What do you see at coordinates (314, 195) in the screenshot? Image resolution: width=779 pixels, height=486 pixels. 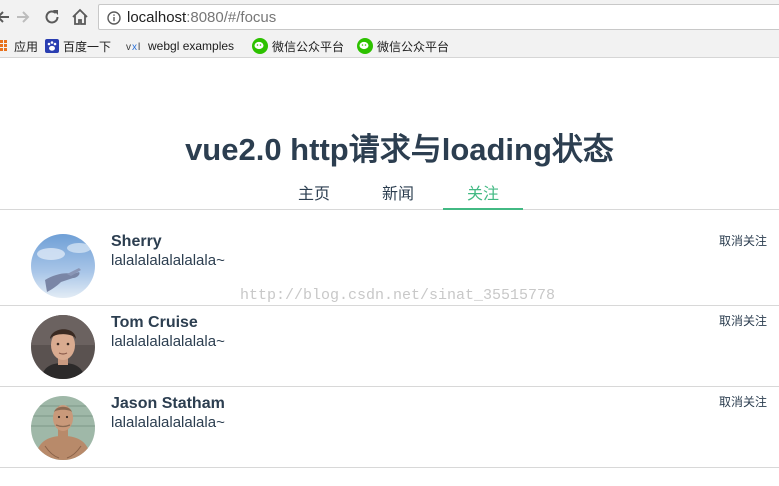 I see `tab-home: 主页` at bounding box center [314, 195].